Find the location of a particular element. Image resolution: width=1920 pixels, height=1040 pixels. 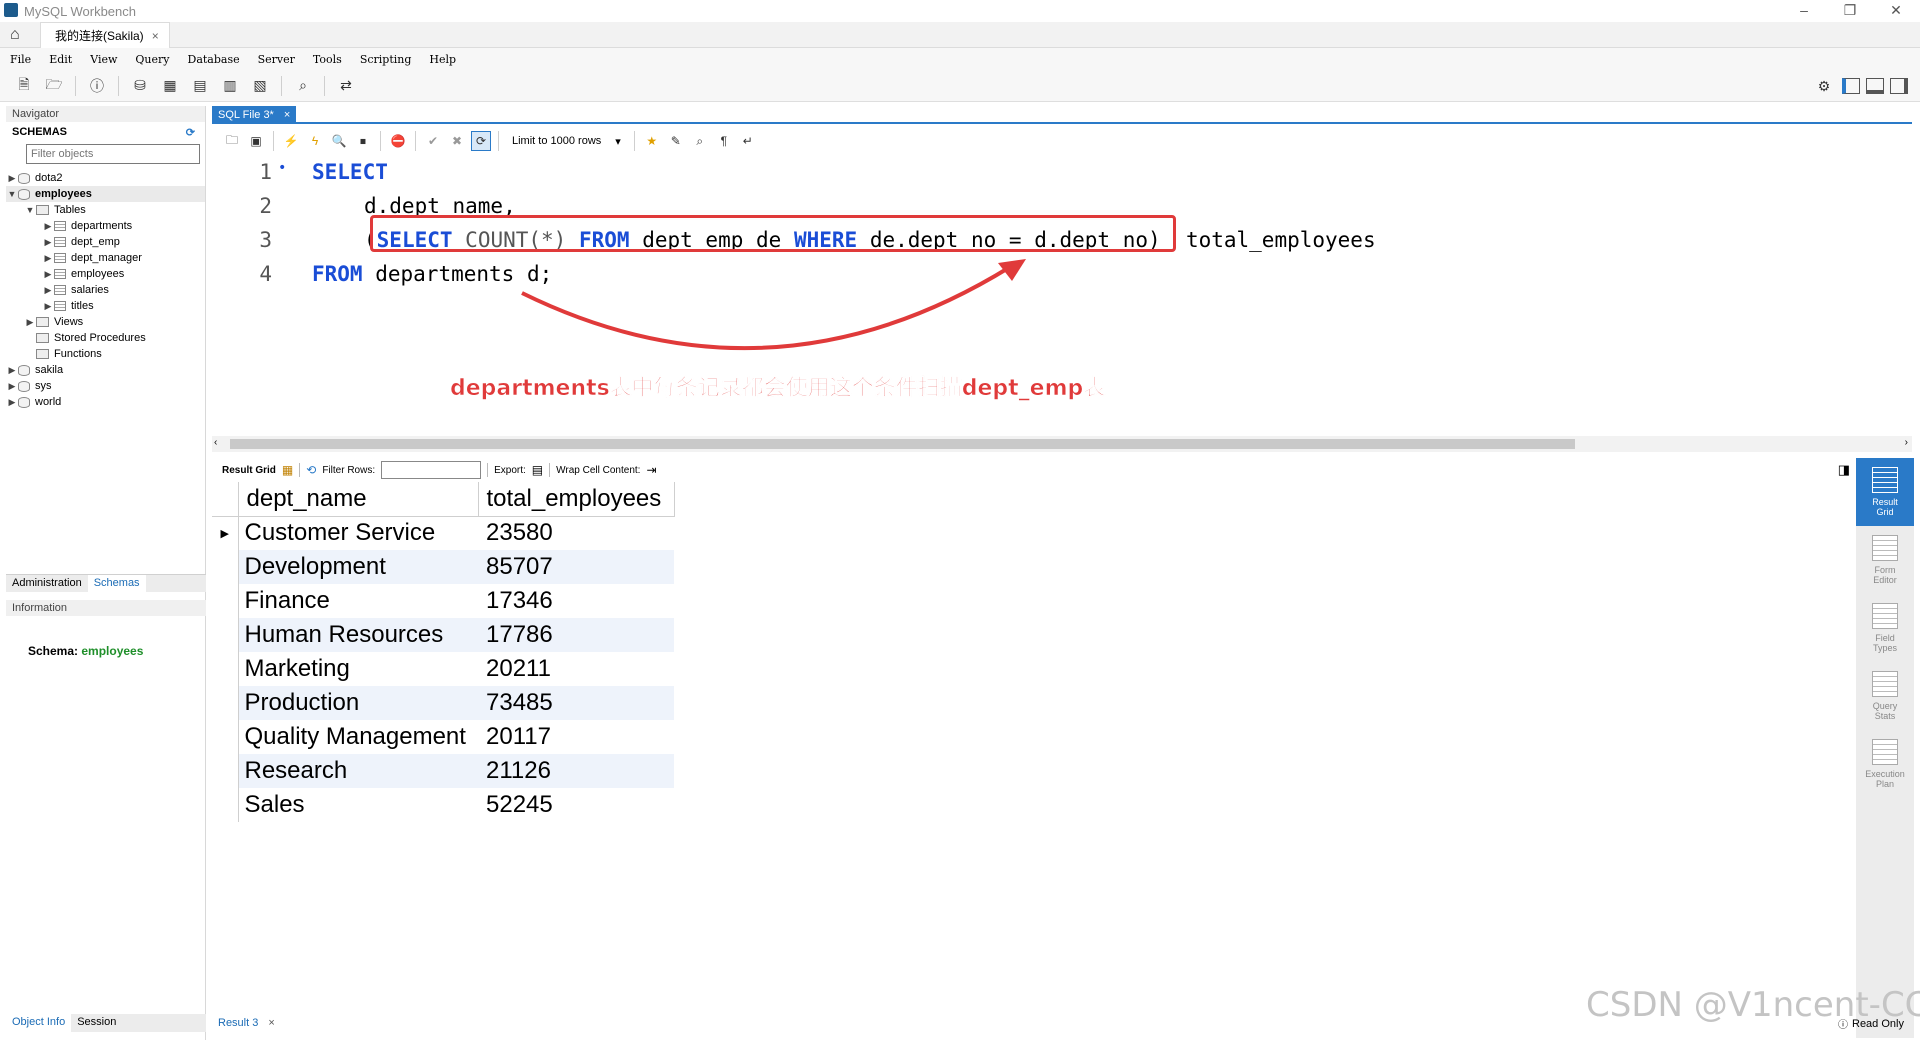

stop-icon: ⏹ is located at coordinates (363, 141).